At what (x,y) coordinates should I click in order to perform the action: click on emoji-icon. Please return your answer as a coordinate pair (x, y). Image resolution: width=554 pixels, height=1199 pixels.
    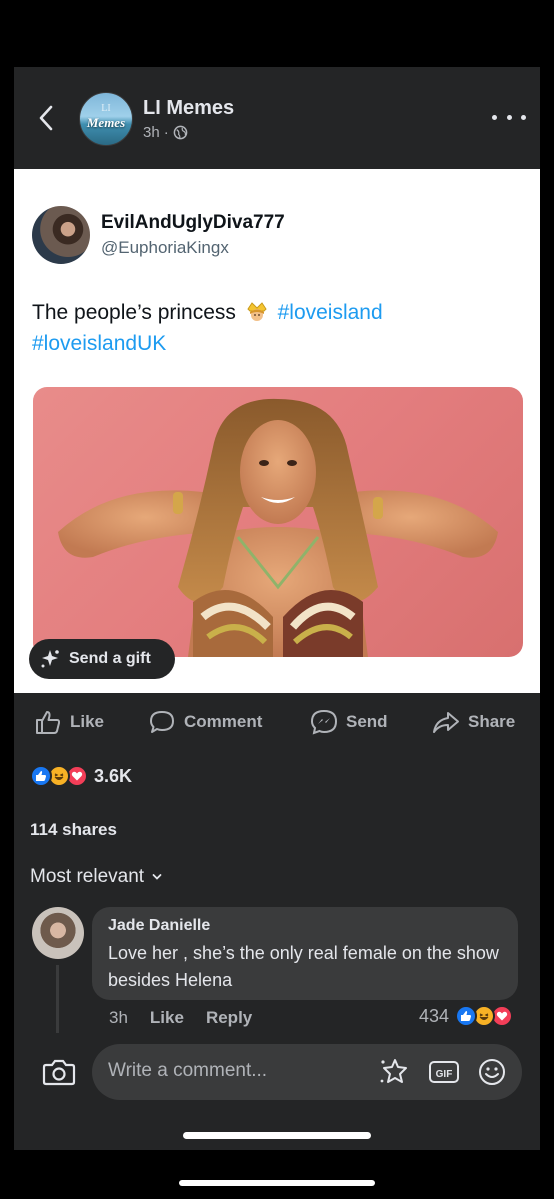
    Looking at the image, I should click on (492, 1072).